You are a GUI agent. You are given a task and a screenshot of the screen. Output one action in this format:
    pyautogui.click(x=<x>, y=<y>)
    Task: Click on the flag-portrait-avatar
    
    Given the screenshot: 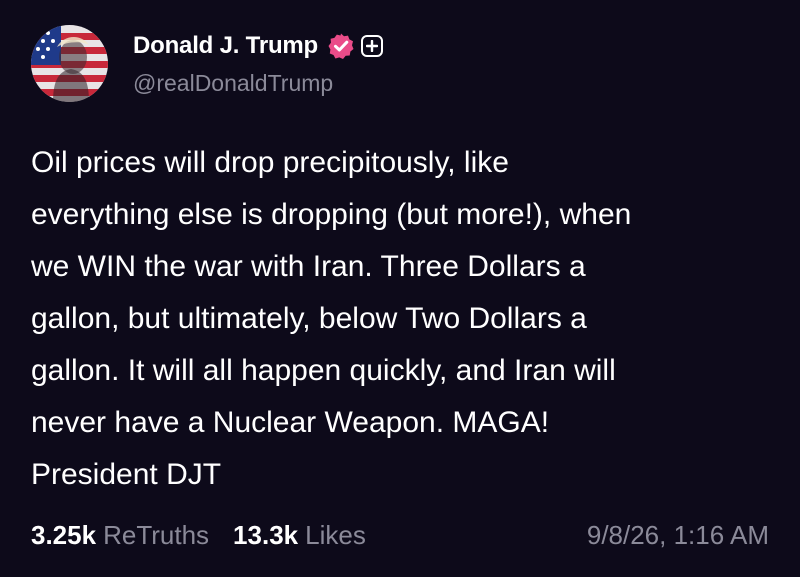 What is the action you would take?
    pyautogui.click(x=69, y=63)
    